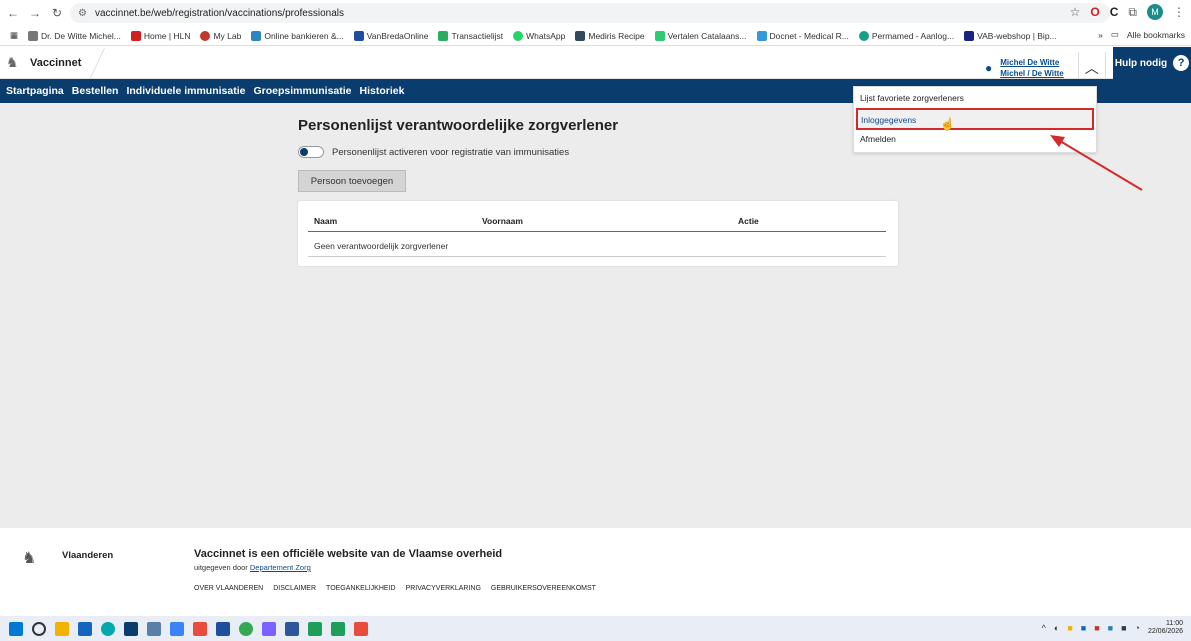  I want to click on system-tray: ^ ◐ ■ ■ ■ ■ ■ ◔ 11:00 22/06/2026, so click(1112, 628).